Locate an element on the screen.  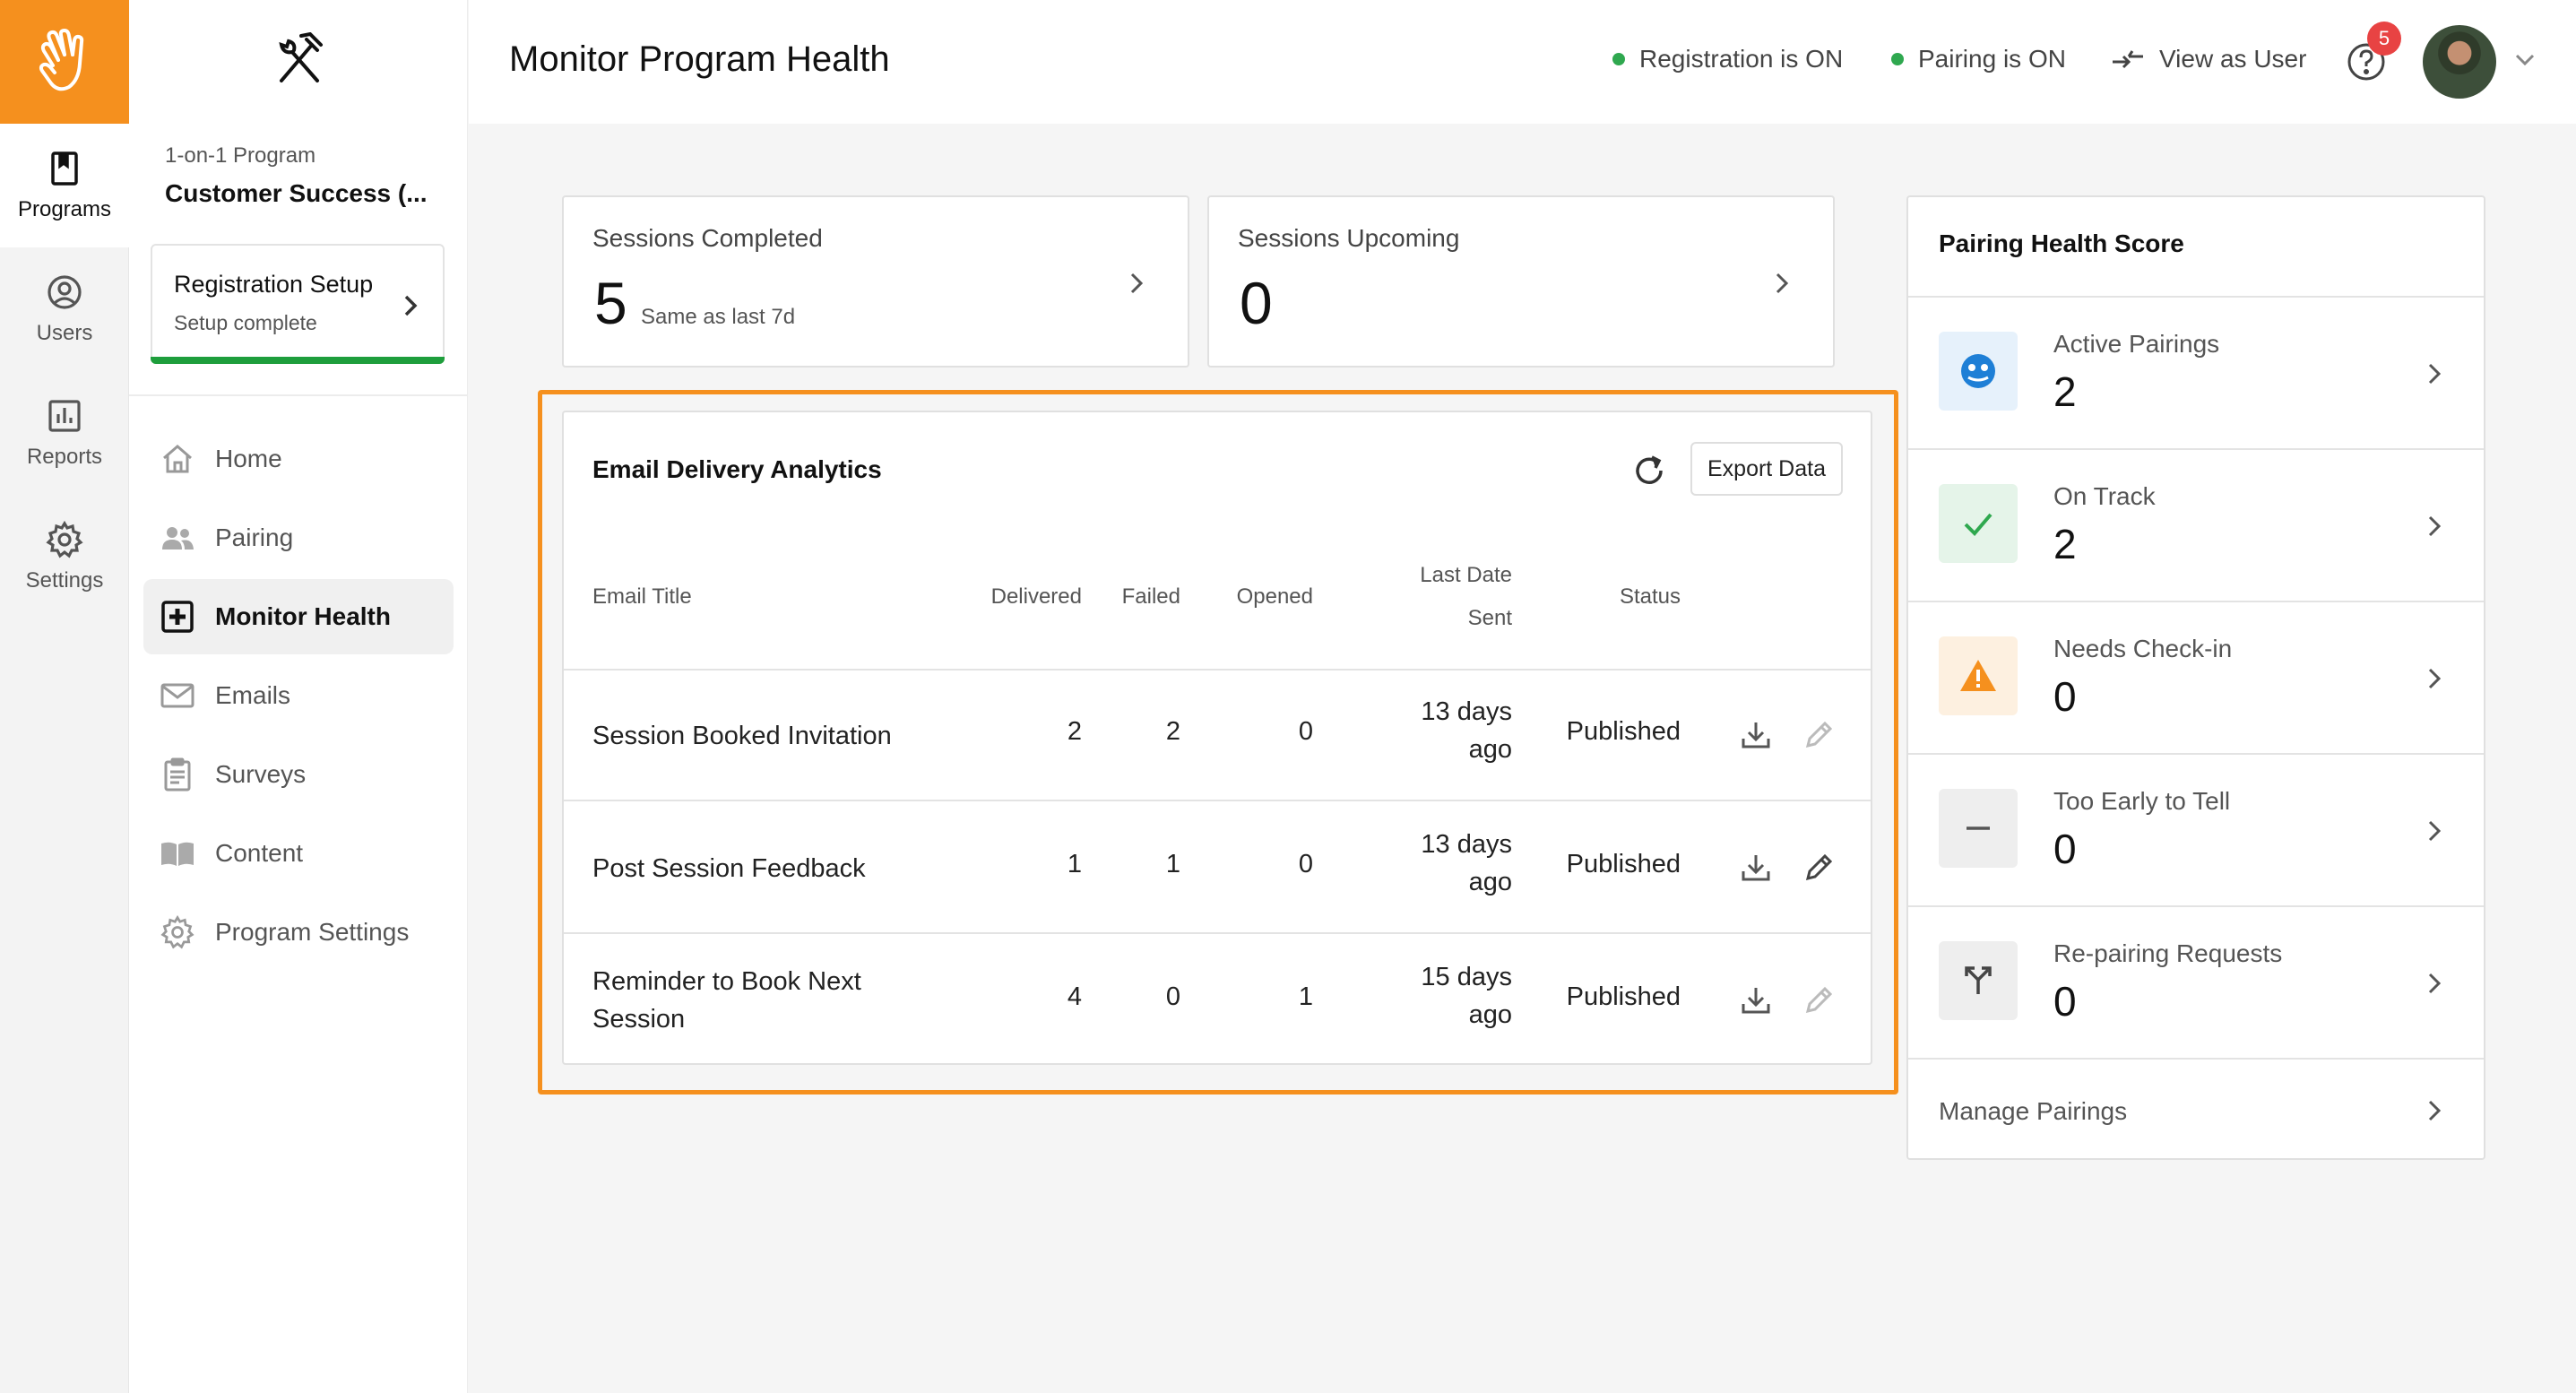
rail-item-programs: Programs is located at coordinates (64, 185).